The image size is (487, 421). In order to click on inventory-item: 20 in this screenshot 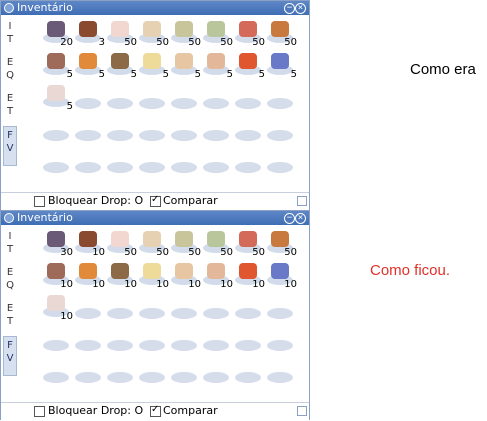, I will do `click(57, 33)`.